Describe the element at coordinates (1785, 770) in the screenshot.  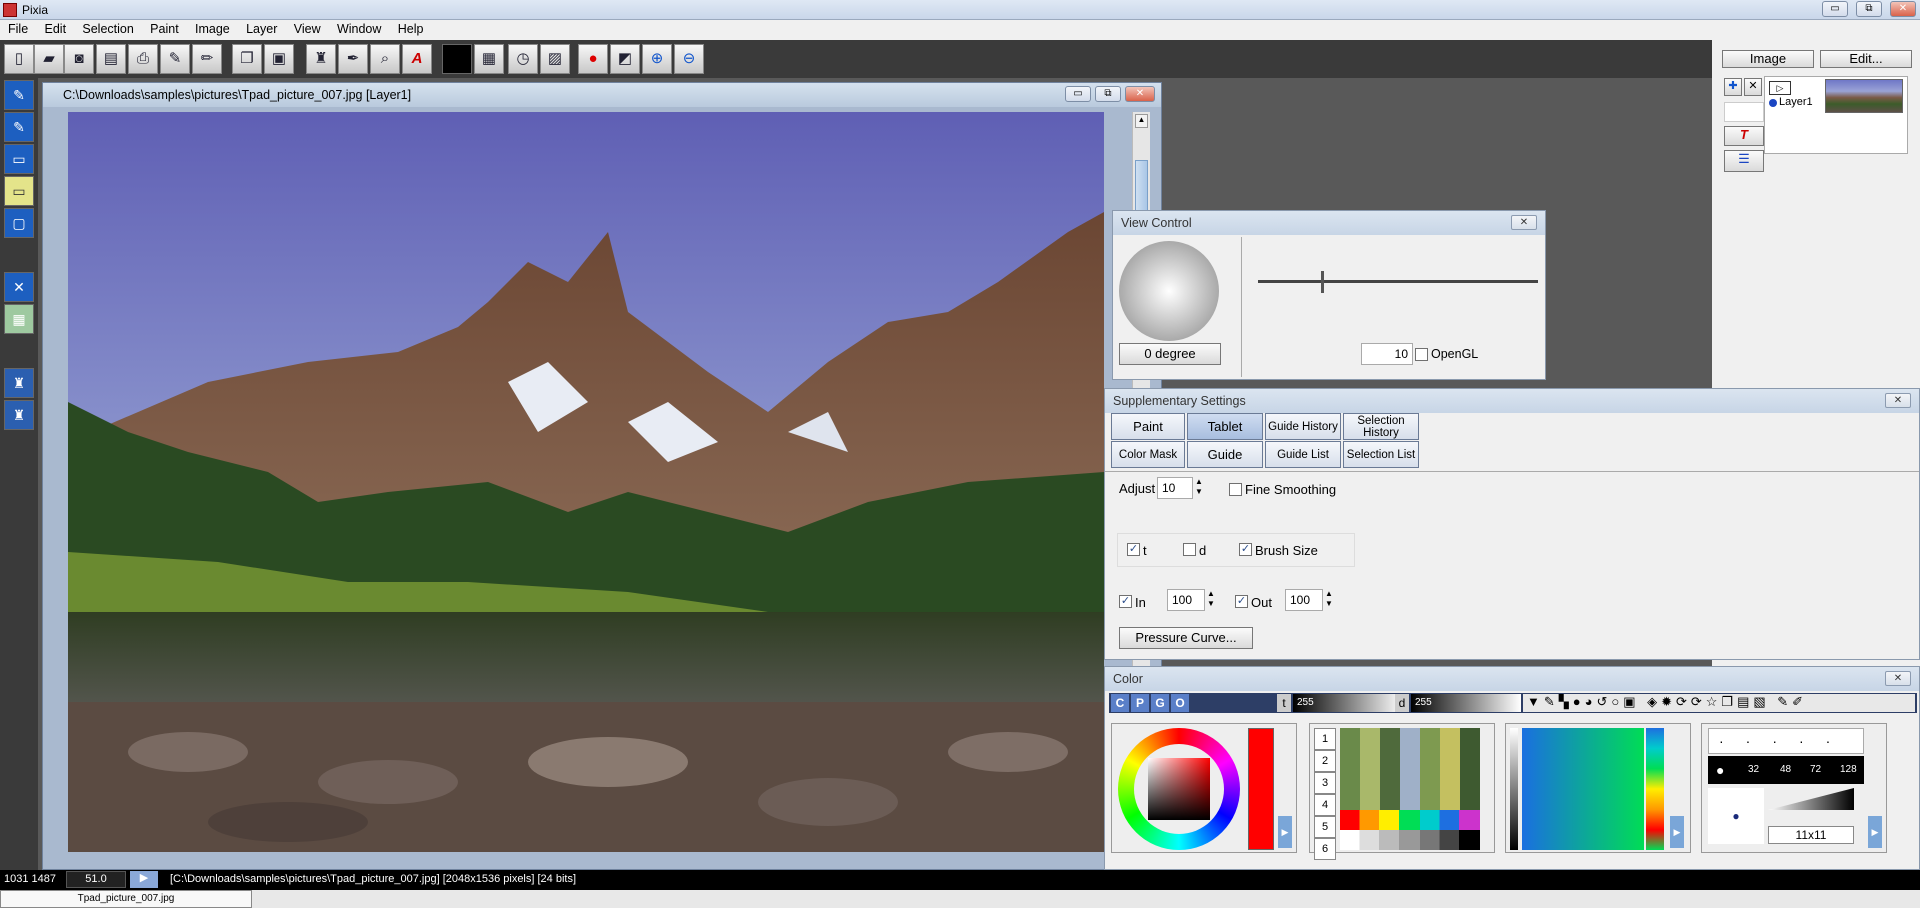
I see `brush-size-48: 48` at that location.